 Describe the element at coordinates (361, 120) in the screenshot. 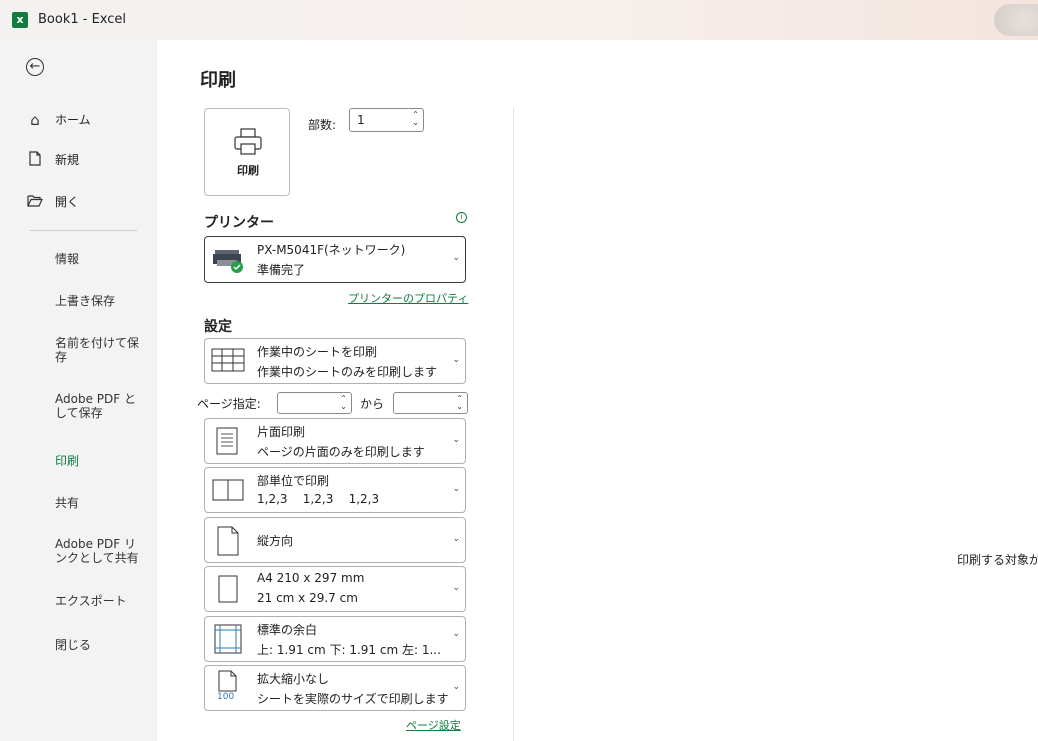

I see `copies-value: 1` at that location.